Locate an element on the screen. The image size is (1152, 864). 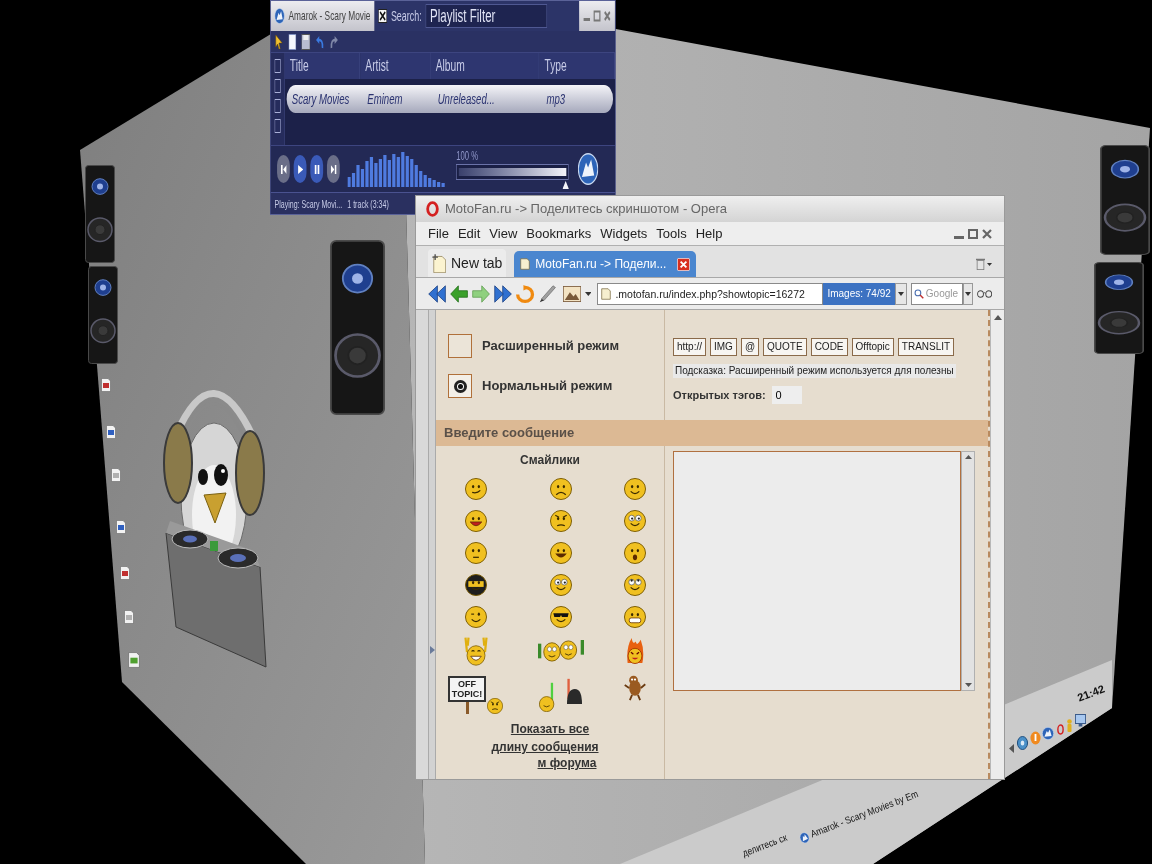
dropdown-button is located at coordinates (967, 293).